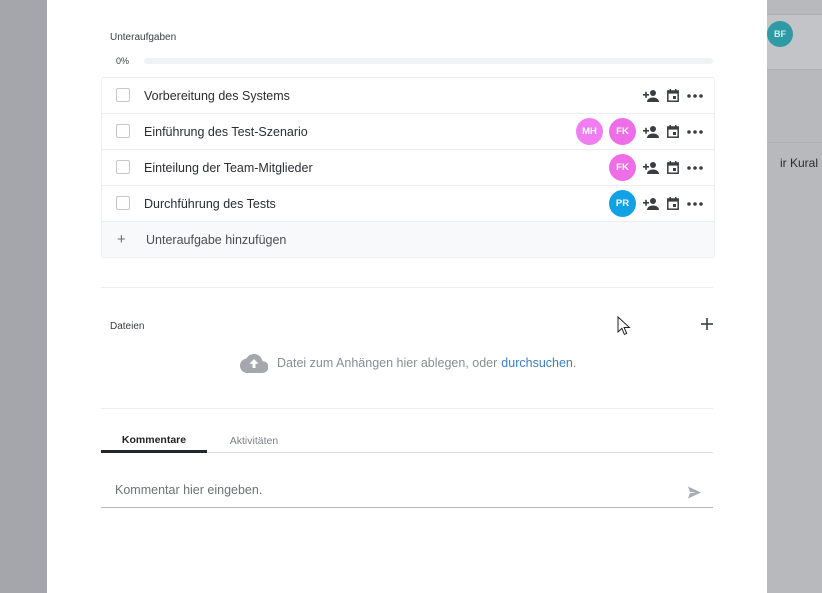 The height and width of the screenshot is (593, 822). I want to click on send-icon, so click(694, 492).